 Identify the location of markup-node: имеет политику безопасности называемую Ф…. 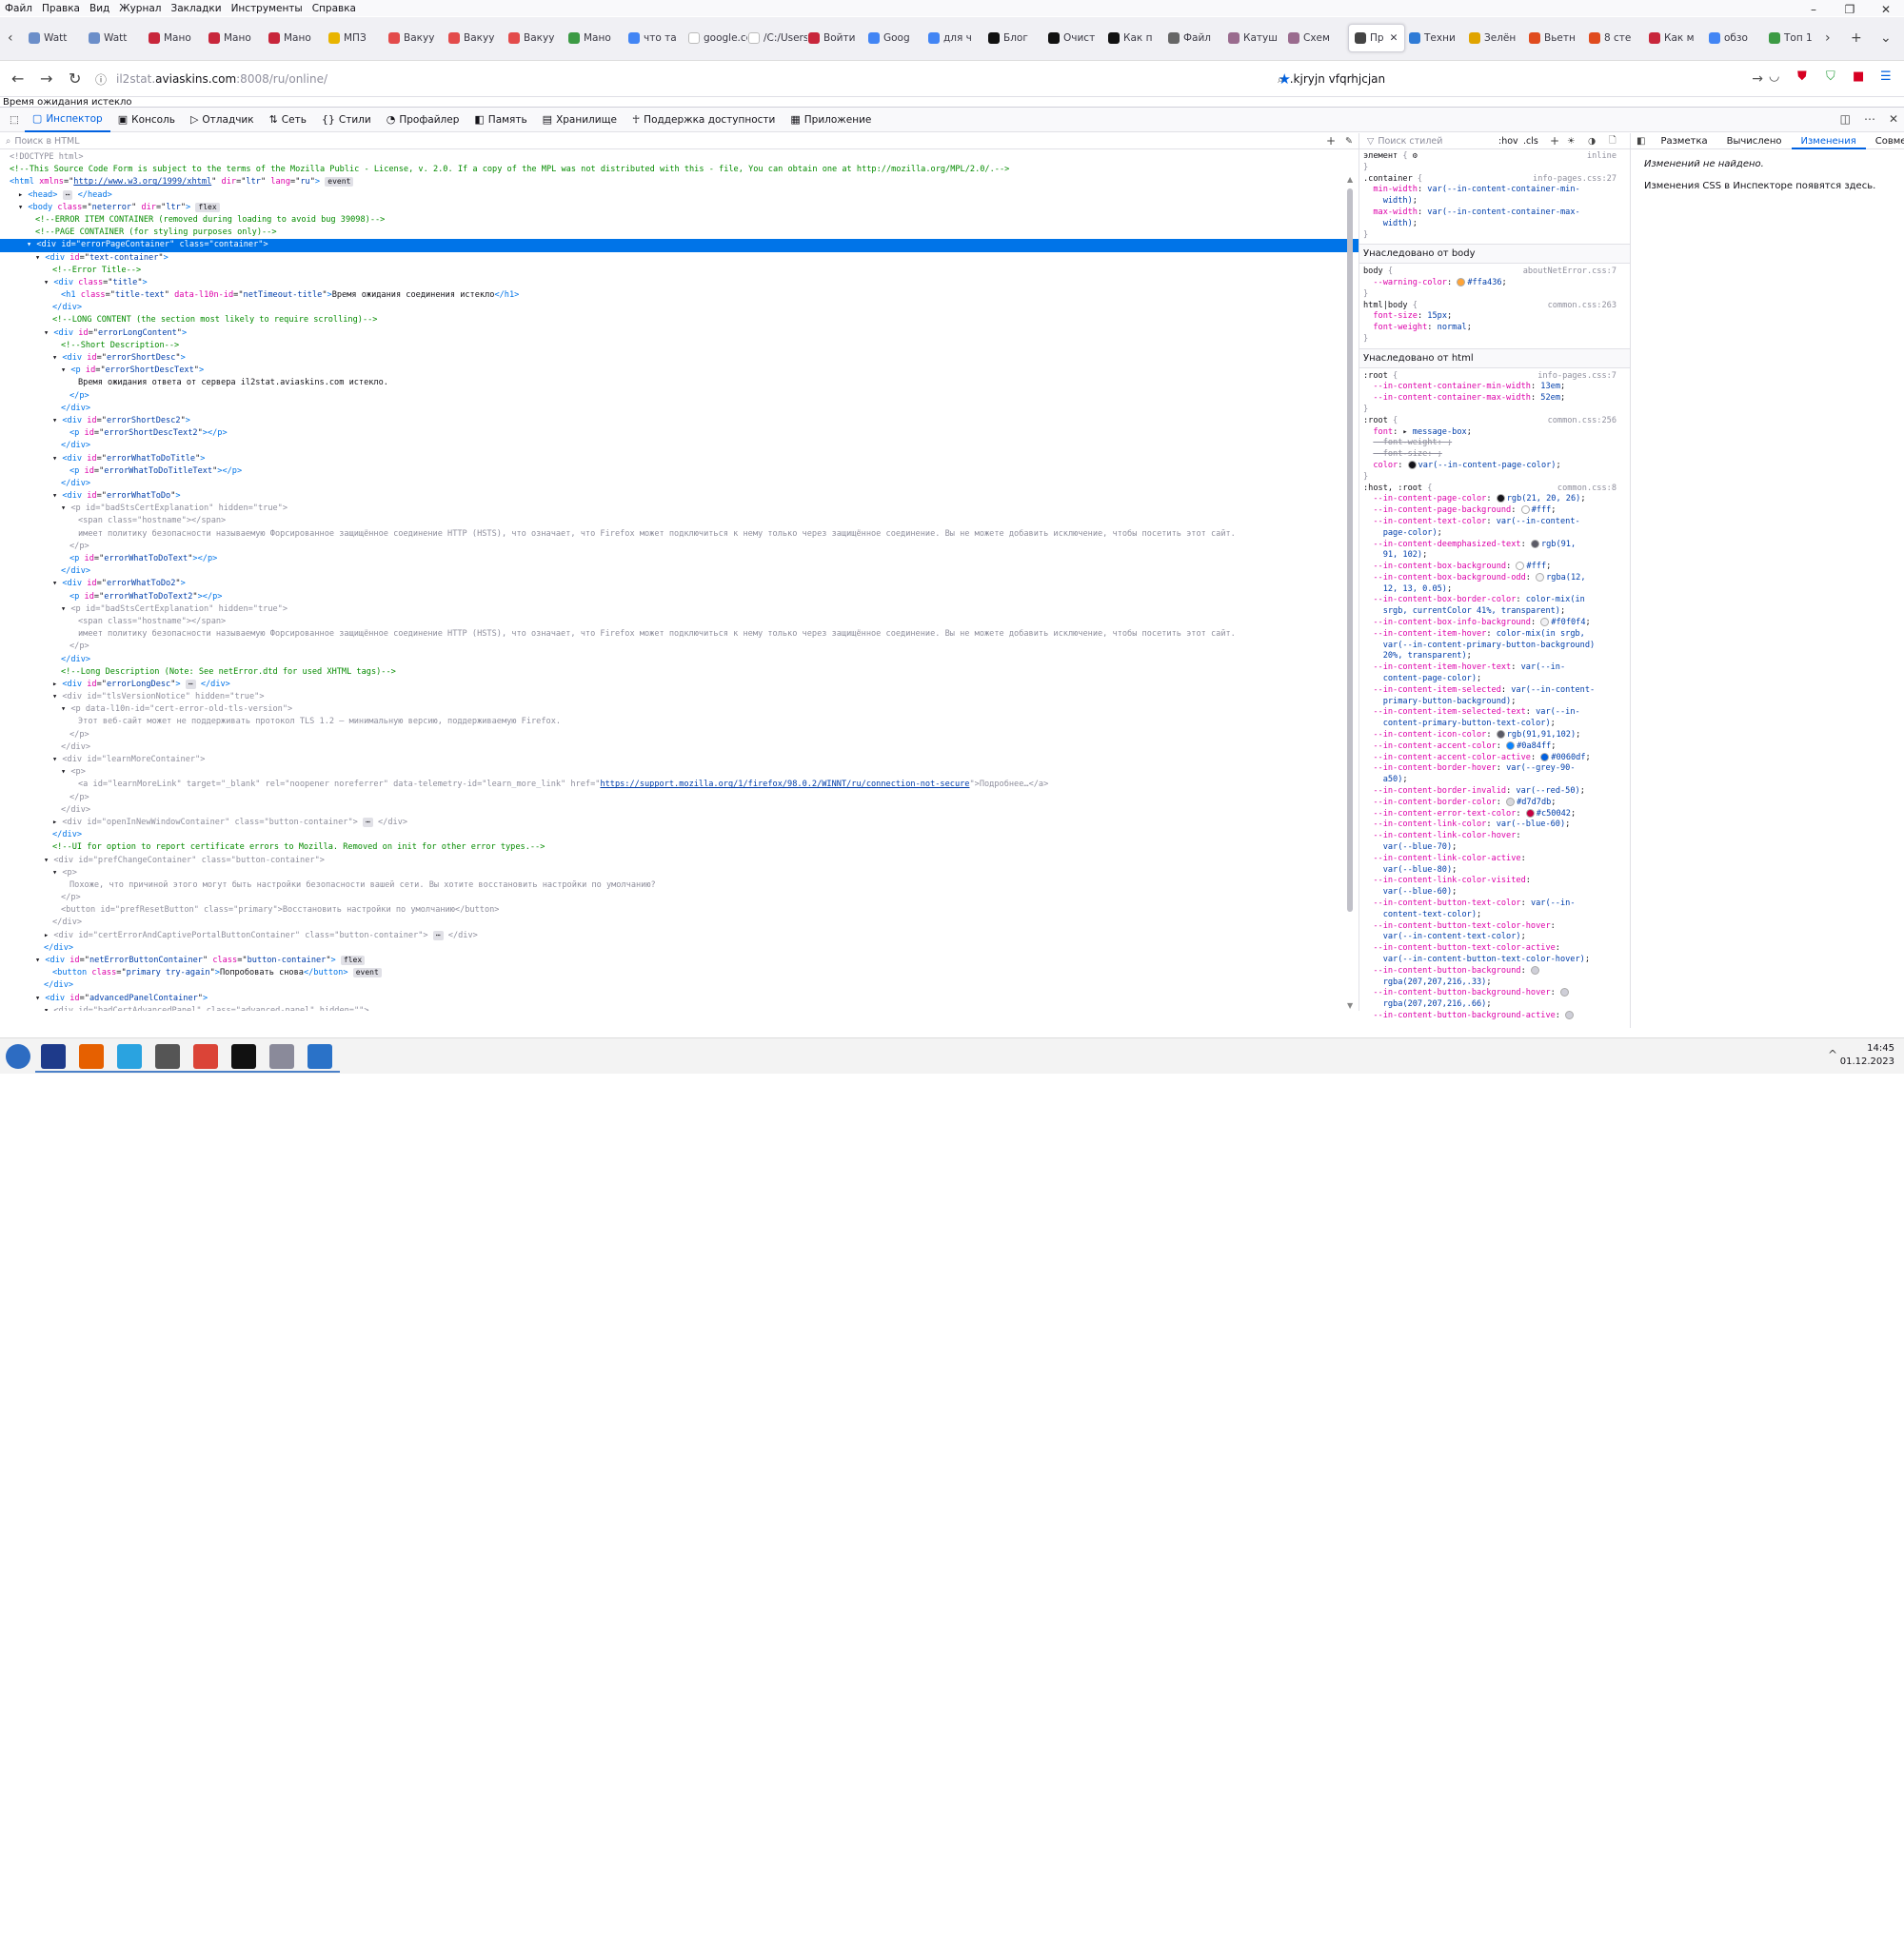
(679, 534).